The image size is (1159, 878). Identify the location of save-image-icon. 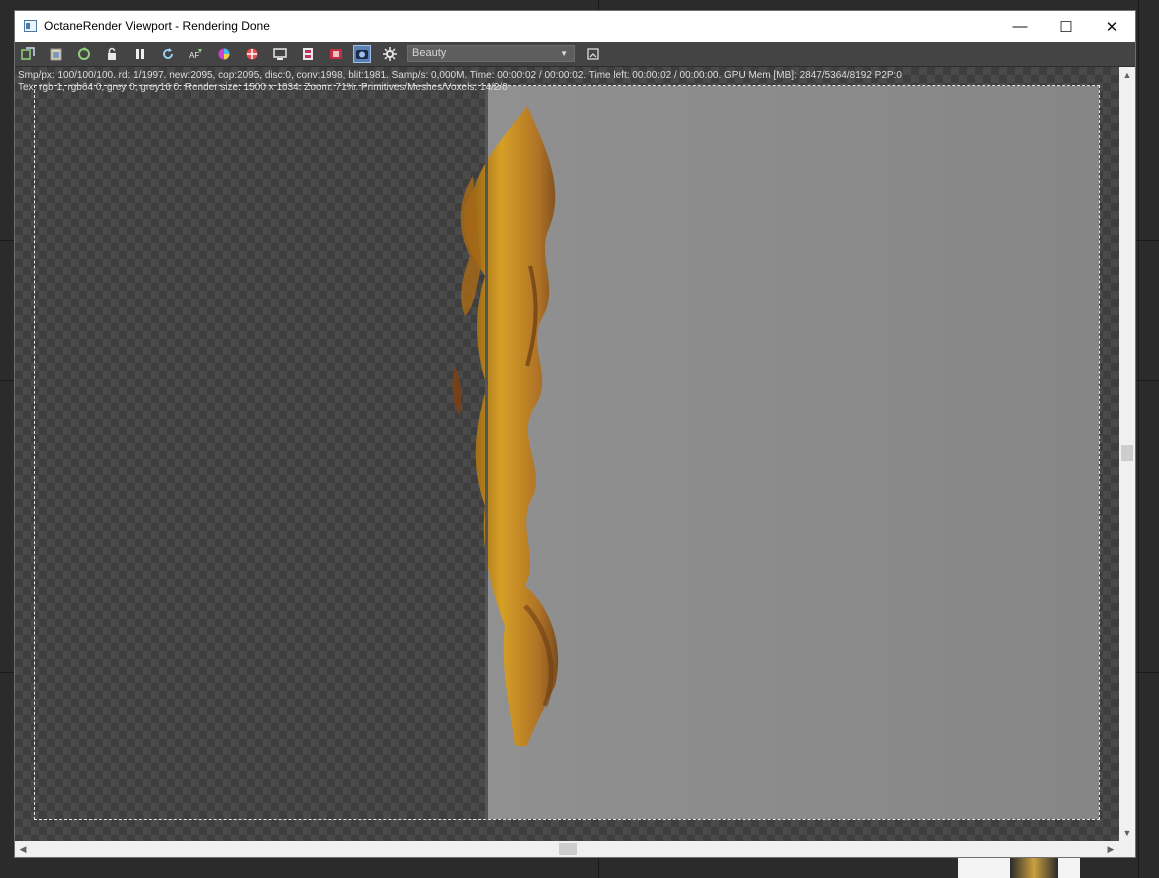
(593, 54).